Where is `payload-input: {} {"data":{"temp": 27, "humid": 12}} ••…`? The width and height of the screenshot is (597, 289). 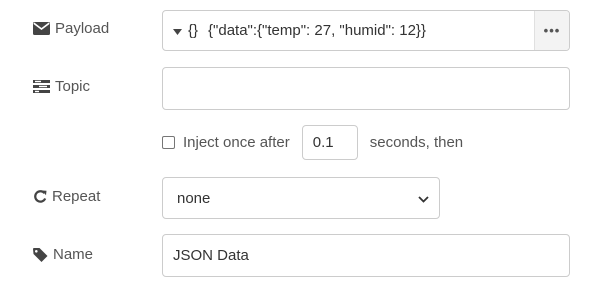 payload-input: {} {"data":{"temp": 27, "humid": 12}} ••… is located at coordinates (366, 30).